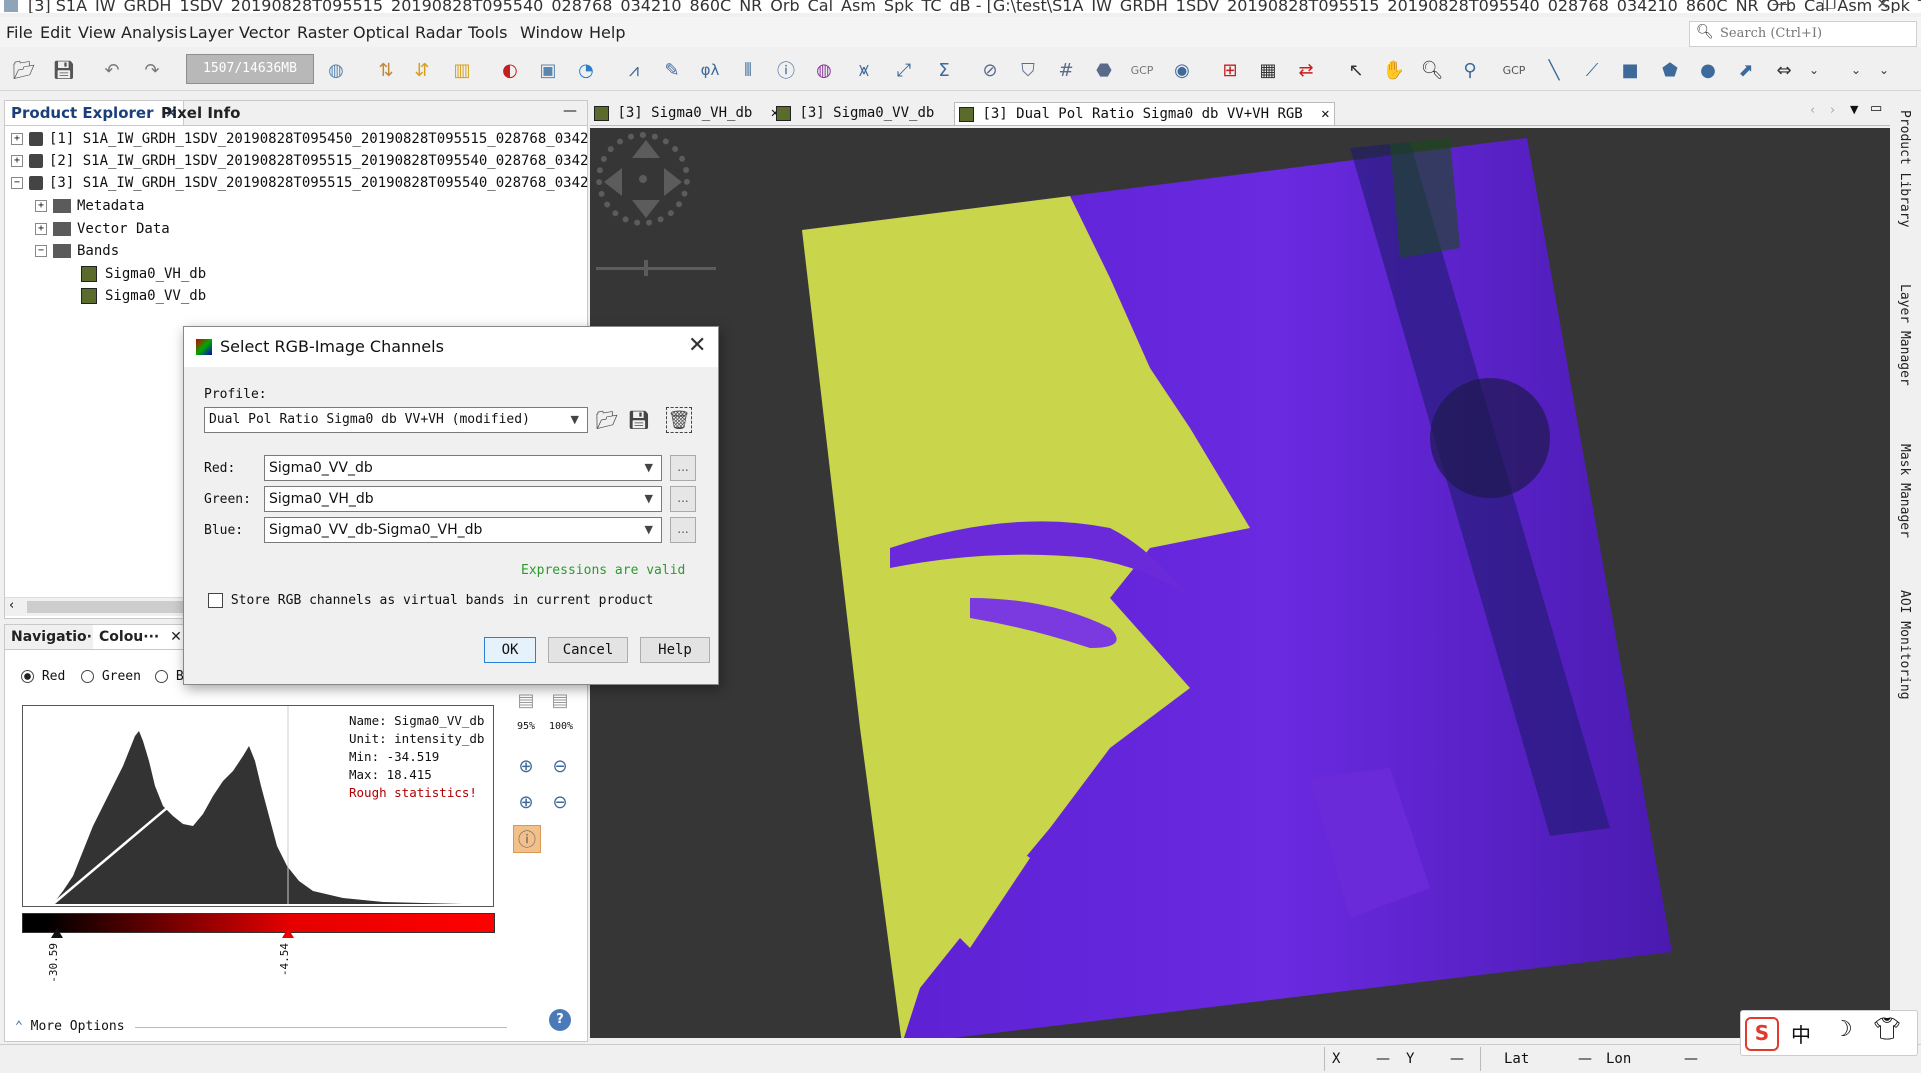  Describe the element at coordinates (250, 69) in the screenshot. I see `memory-indicator: 1507/14636MB` at that location.